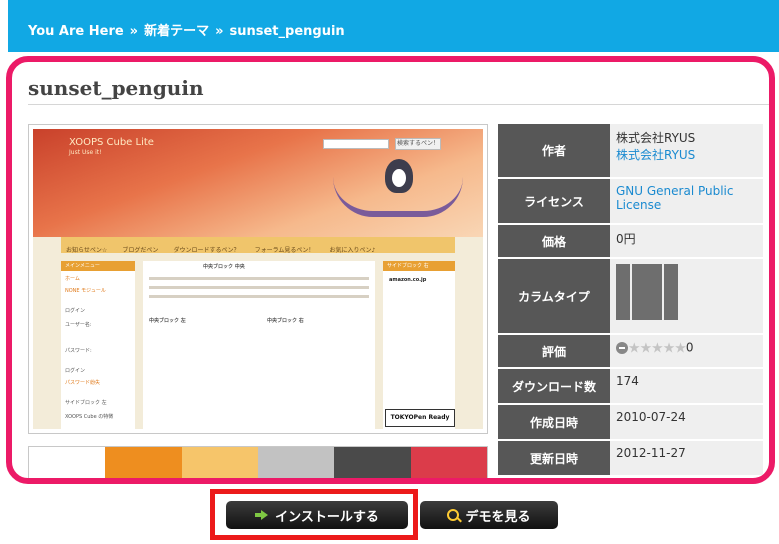  I want to click on screenshot-center-column: 中央ブロック 中央 中央ブロック 左 中央ブロック 右, so click(259, 345).